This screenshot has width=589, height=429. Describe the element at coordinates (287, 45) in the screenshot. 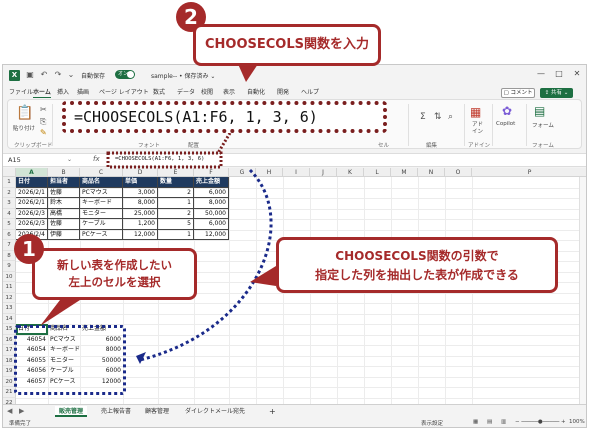

I see `step2-callout: CHOOSECOLS関数を入力` at that location.